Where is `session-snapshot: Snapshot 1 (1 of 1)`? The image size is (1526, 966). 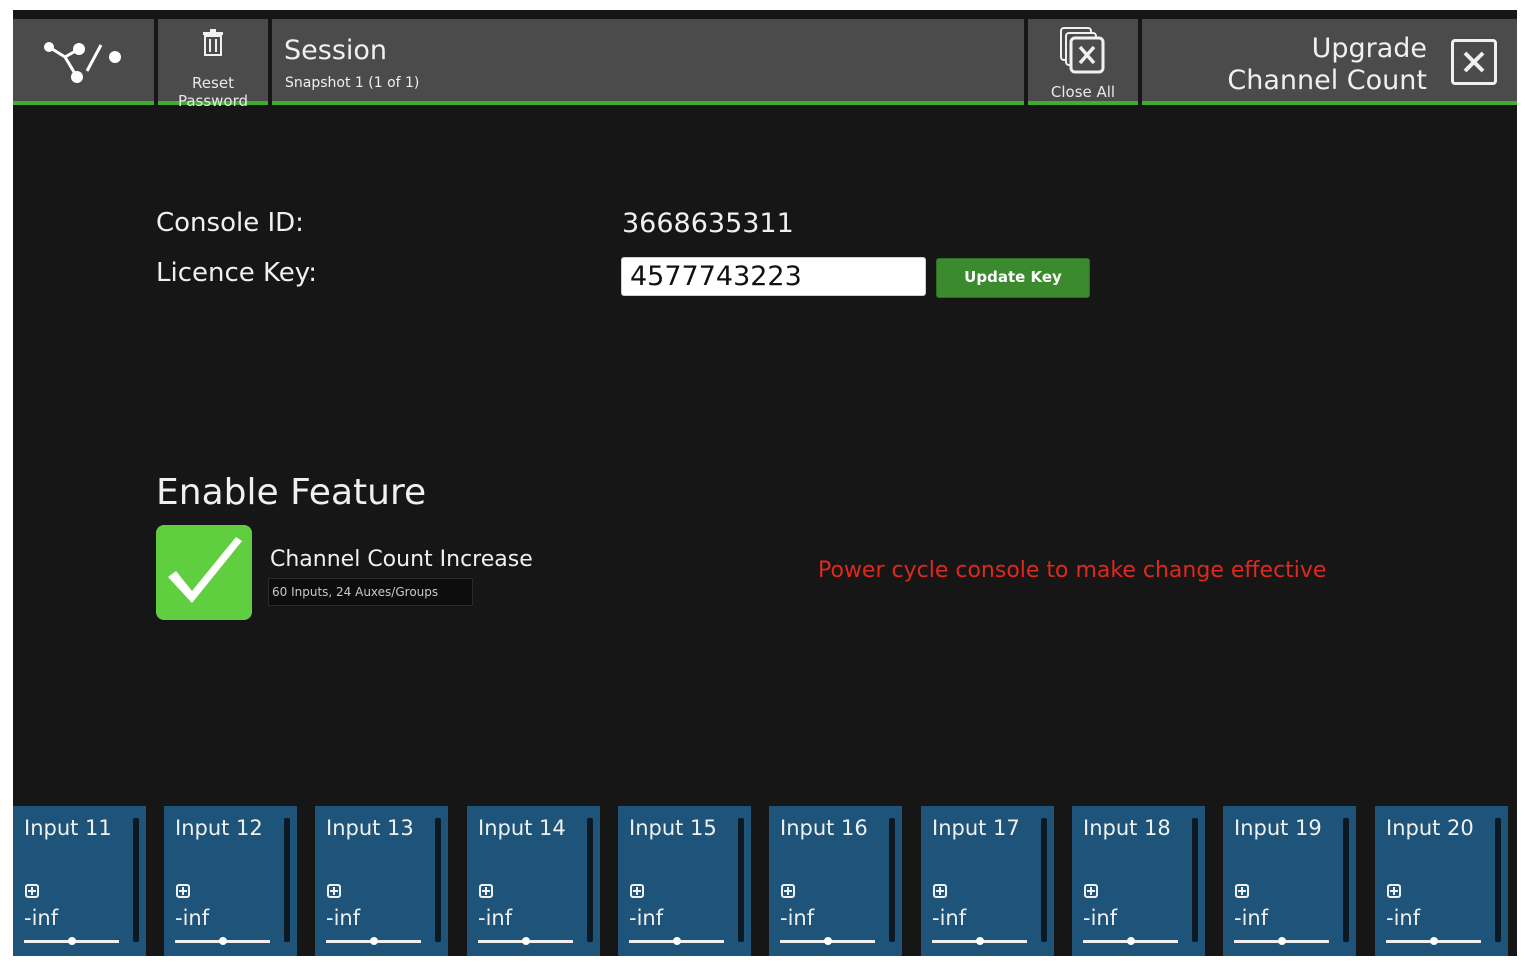
session-snapshot: Snapshot 1 (1 of 1) is located at coordinates (352, 83).